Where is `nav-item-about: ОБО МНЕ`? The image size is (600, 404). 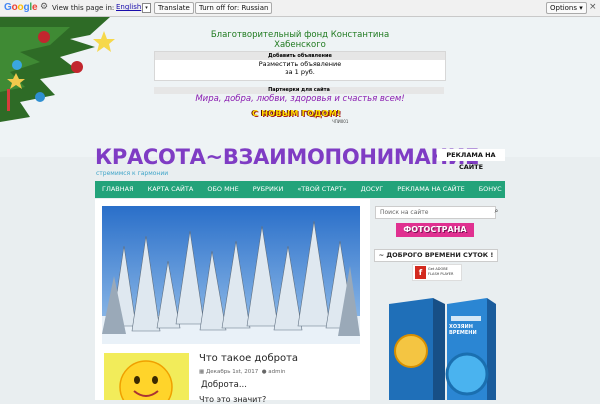 nav-item-about: ОБО МНЕ is located at coordinates (222, 189).